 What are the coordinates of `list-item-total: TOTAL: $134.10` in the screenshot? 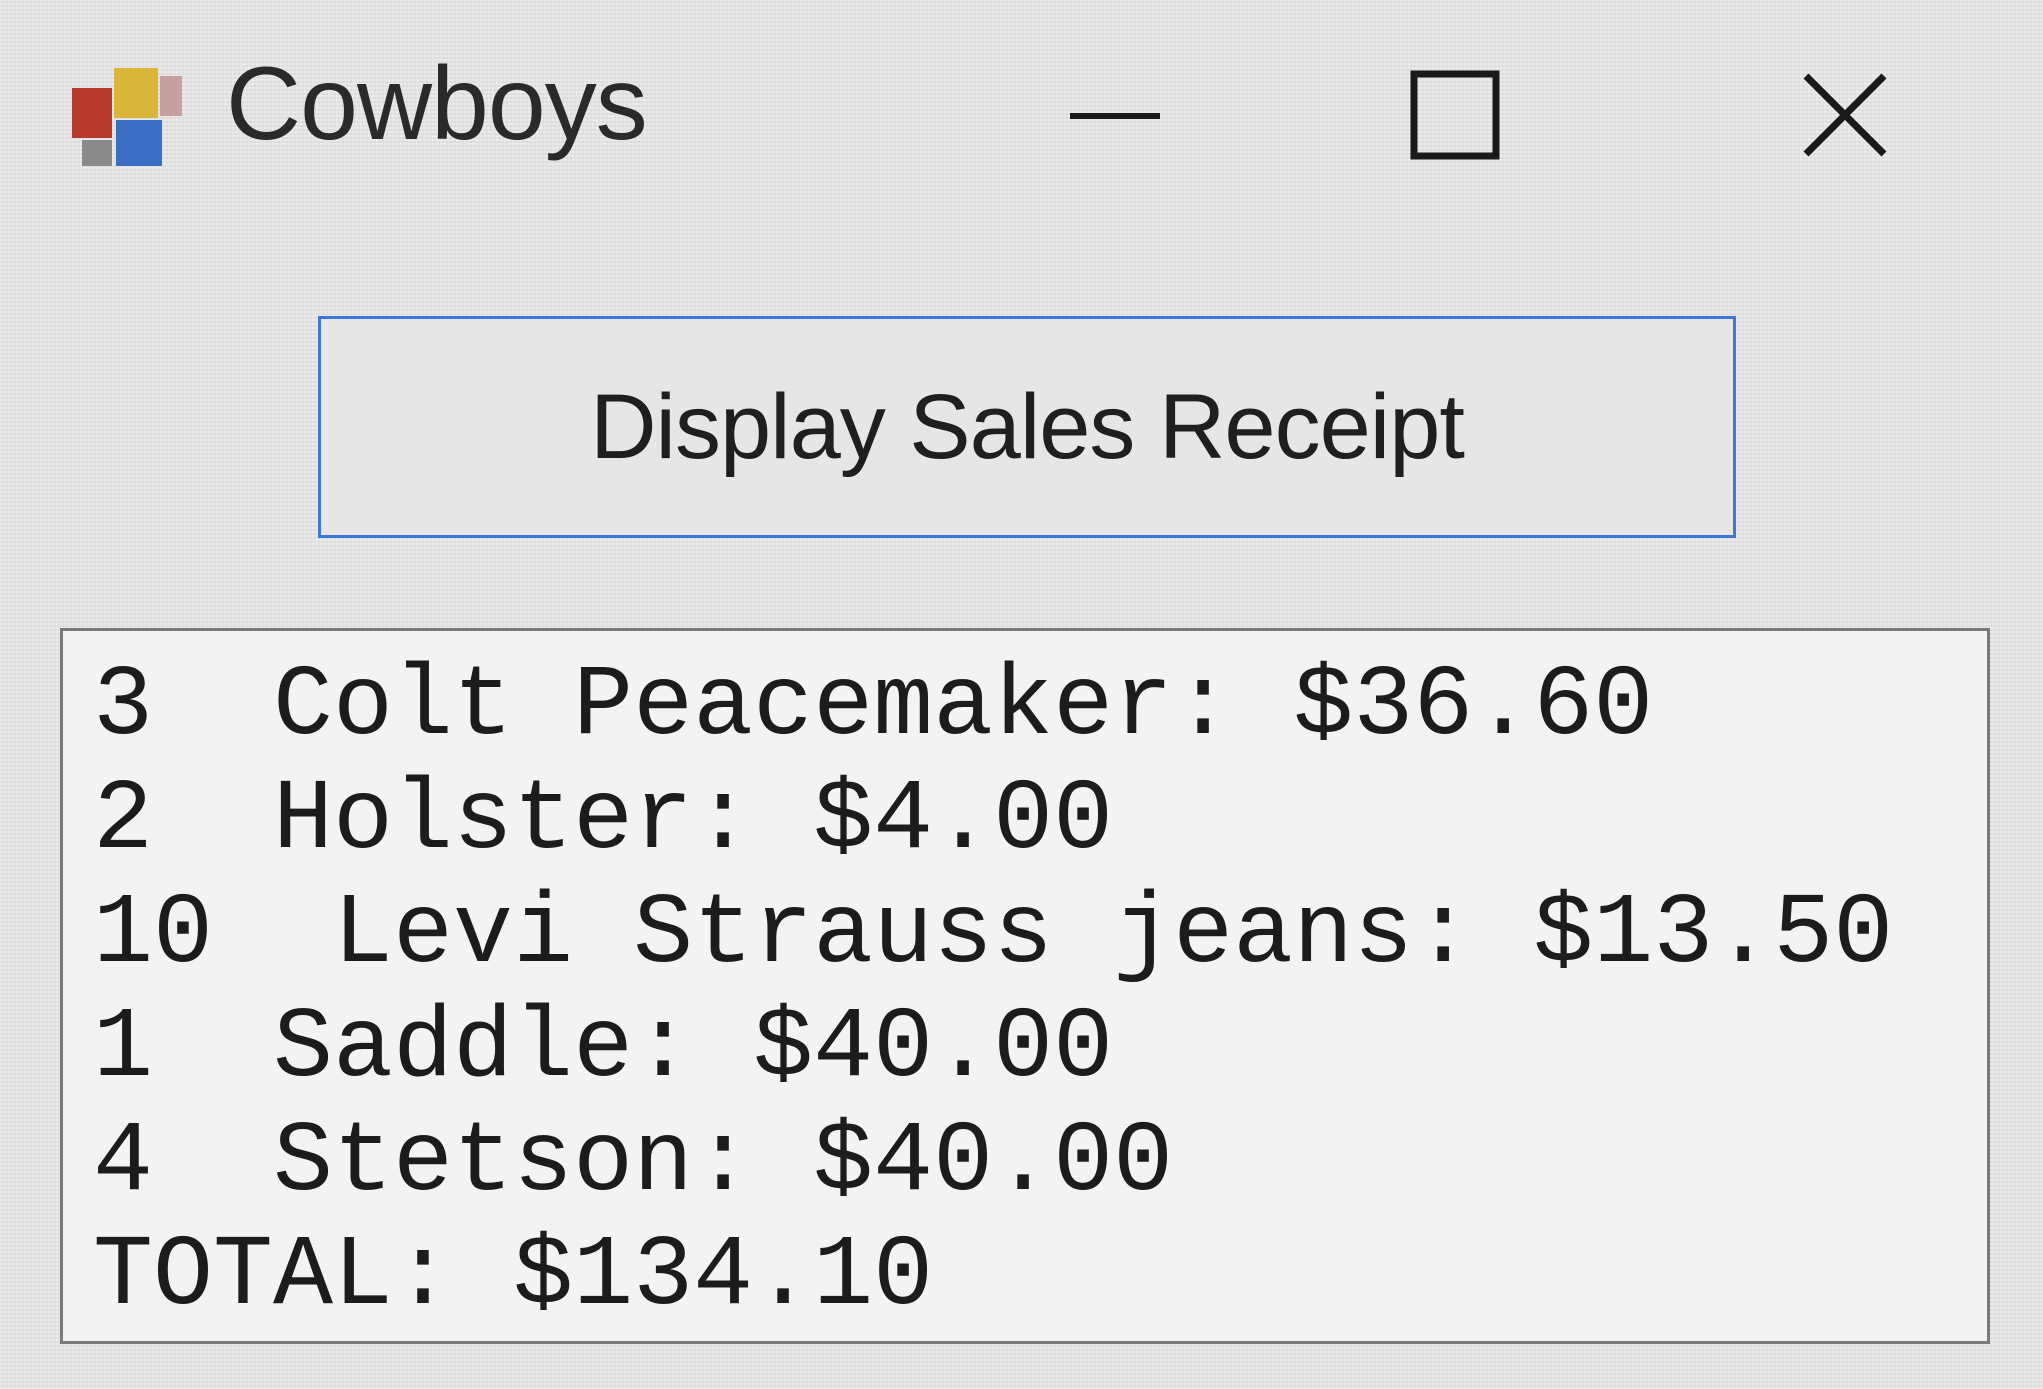 It's located at (1040, 1278).